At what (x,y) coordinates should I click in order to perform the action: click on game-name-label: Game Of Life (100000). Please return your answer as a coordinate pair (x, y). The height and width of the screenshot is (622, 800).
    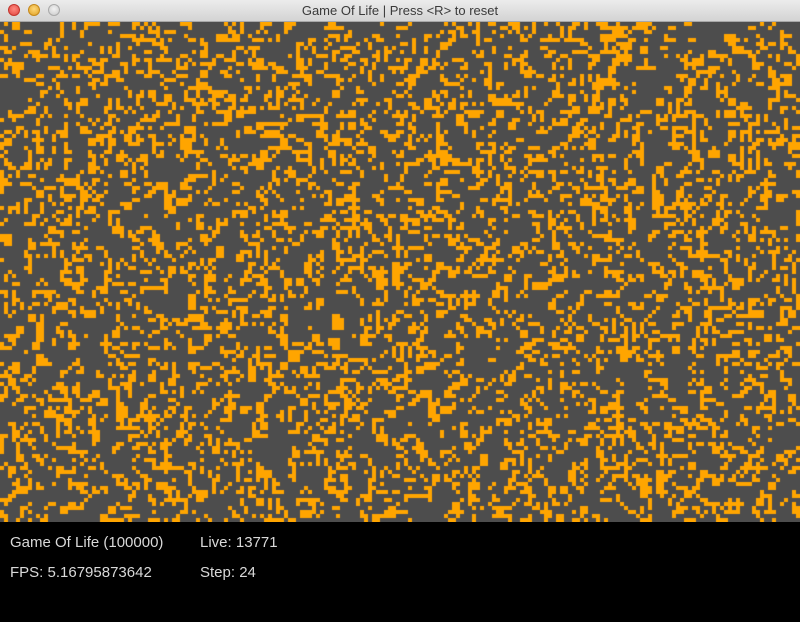
    Looking at the image, I should click on (87, 542).